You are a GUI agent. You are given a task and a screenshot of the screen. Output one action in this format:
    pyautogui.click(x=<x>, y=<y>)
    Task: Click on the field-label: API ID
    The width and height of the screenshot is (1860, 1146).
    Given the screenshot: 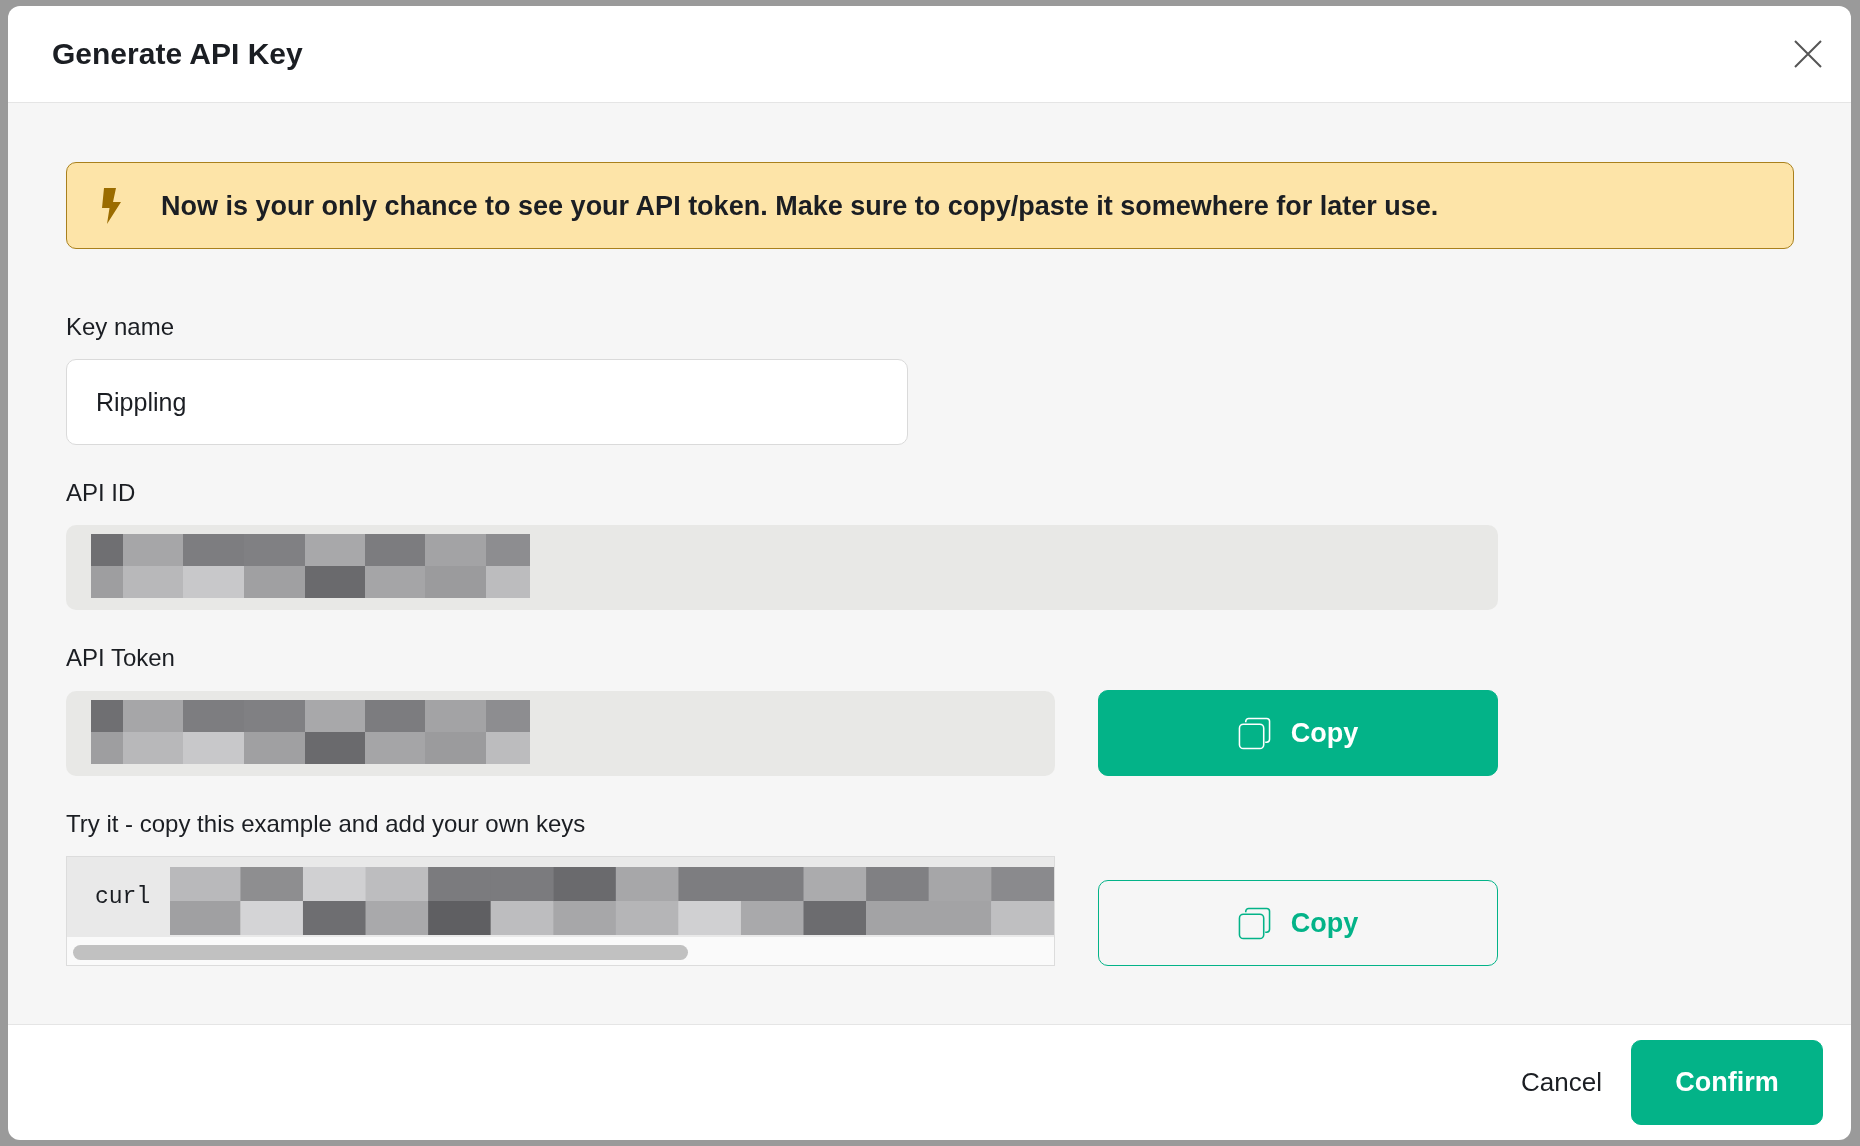 What is the action you would take?
    pyautogui.click(x=101, y=493)
    